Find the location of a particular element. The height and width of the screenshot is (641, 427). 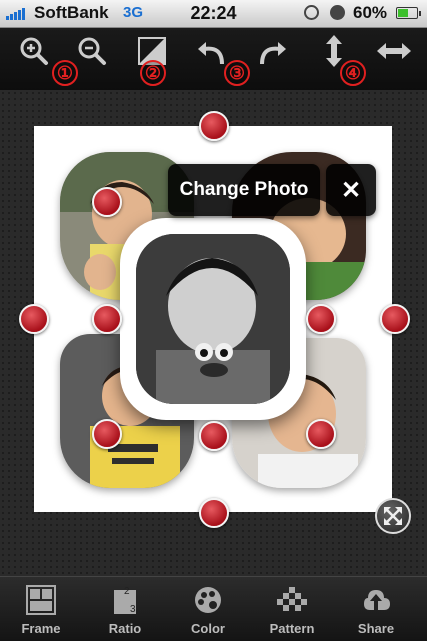

share-icon is located at coordinates (376, 600).